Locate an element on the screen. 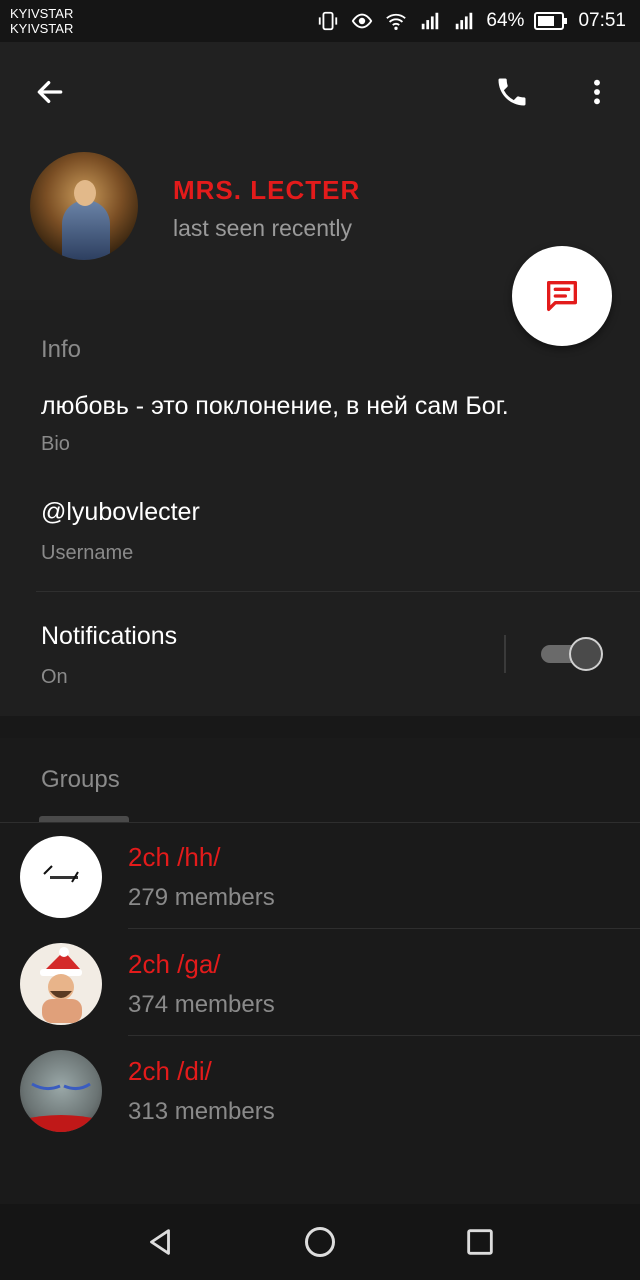  battery-percent: 64% is located at coordinates (505, 20).